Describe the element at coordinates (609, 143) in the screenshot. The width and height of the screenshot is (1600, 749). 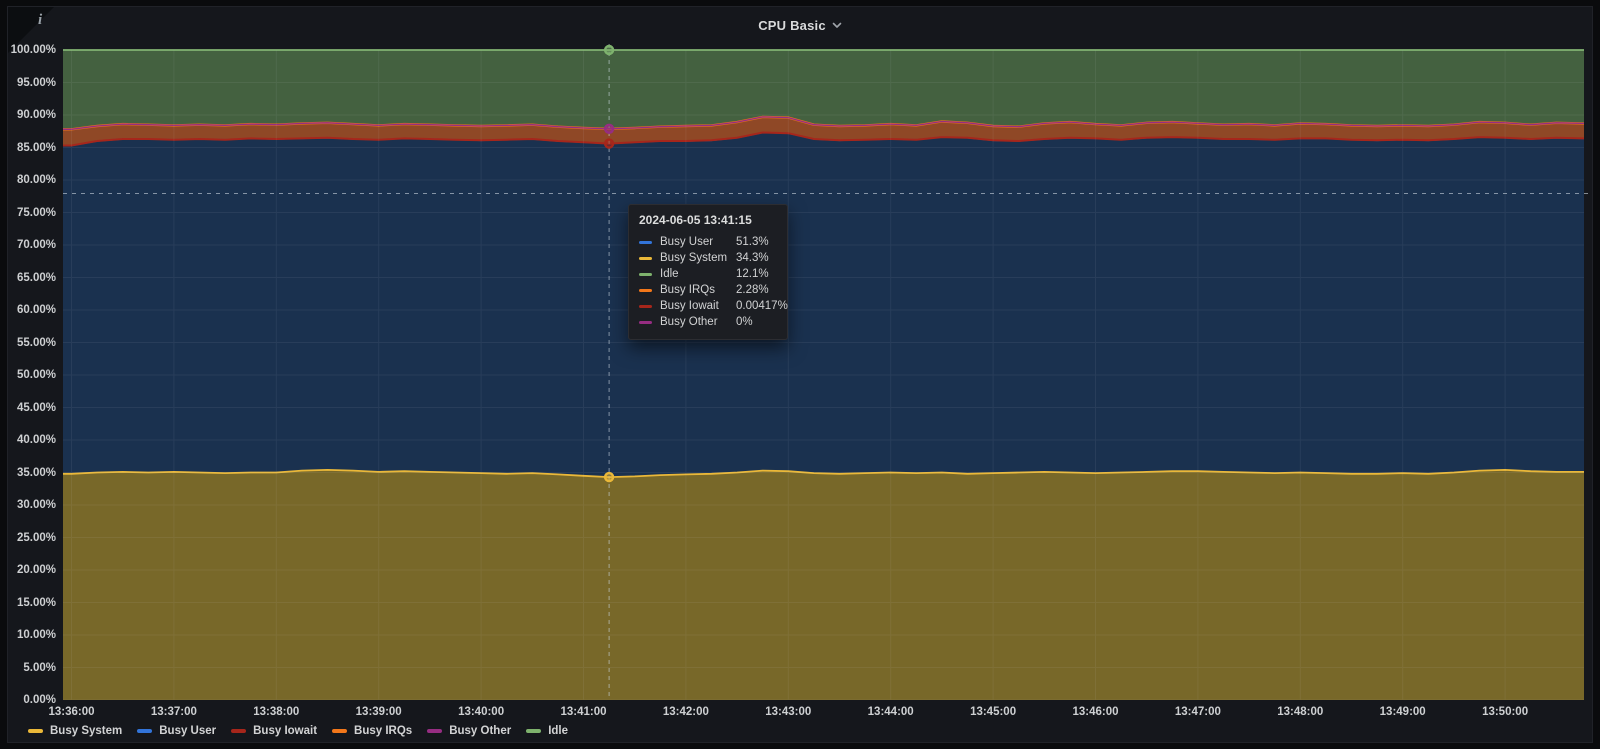
I see `hover-point-busy-iowait` at that location.